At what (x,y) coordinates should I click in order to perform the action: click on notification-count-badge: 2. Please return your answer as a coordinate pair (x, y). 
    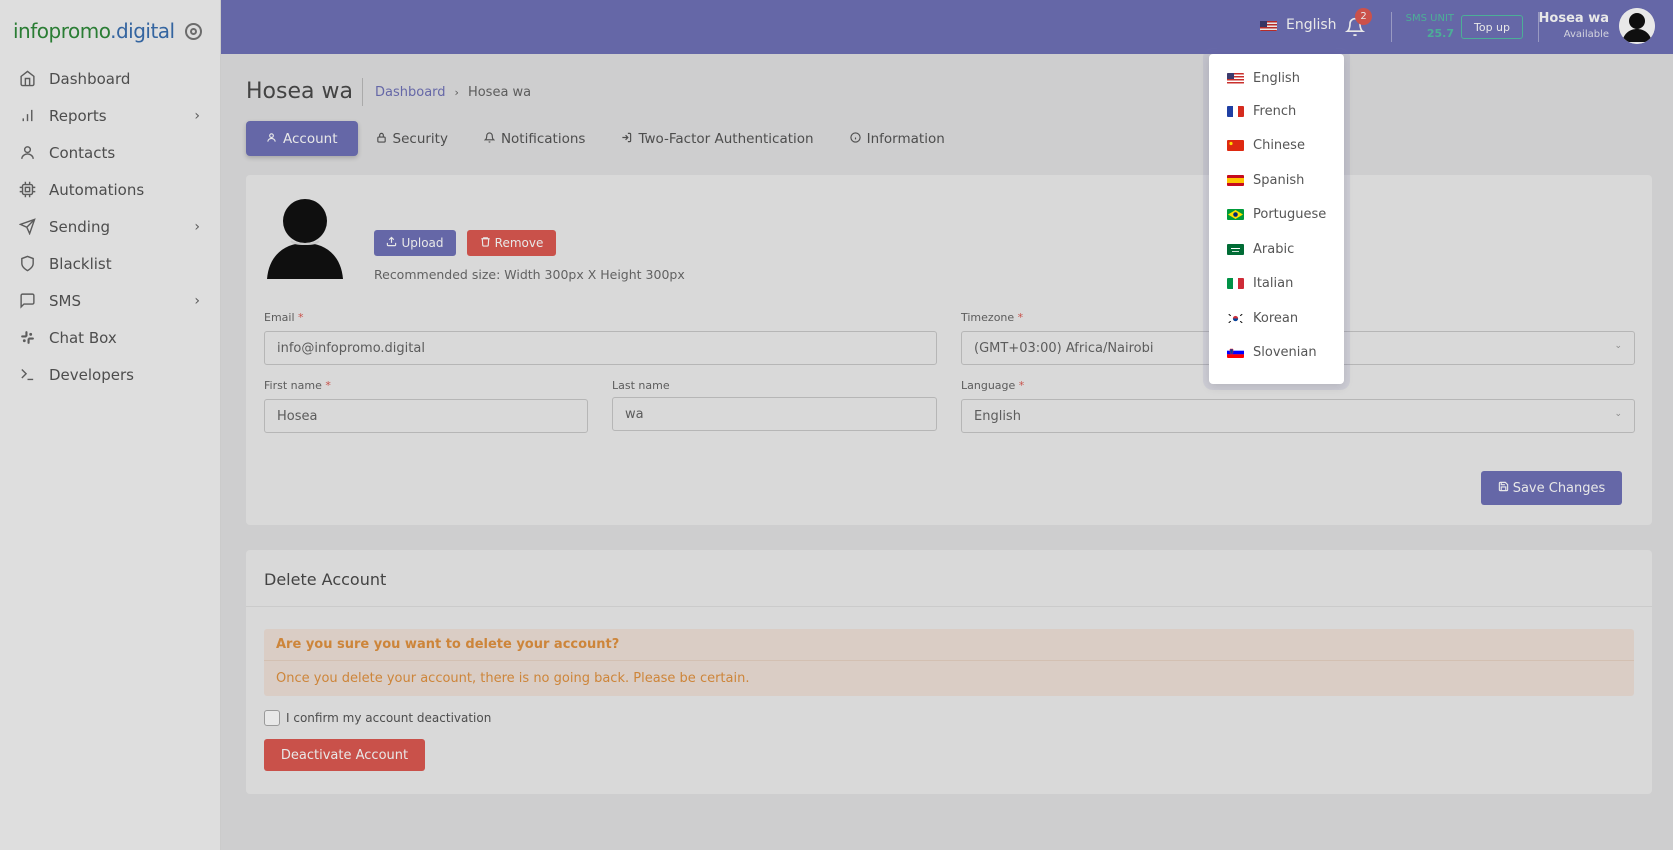
    Looking at the image, I should click on (1363, 16).